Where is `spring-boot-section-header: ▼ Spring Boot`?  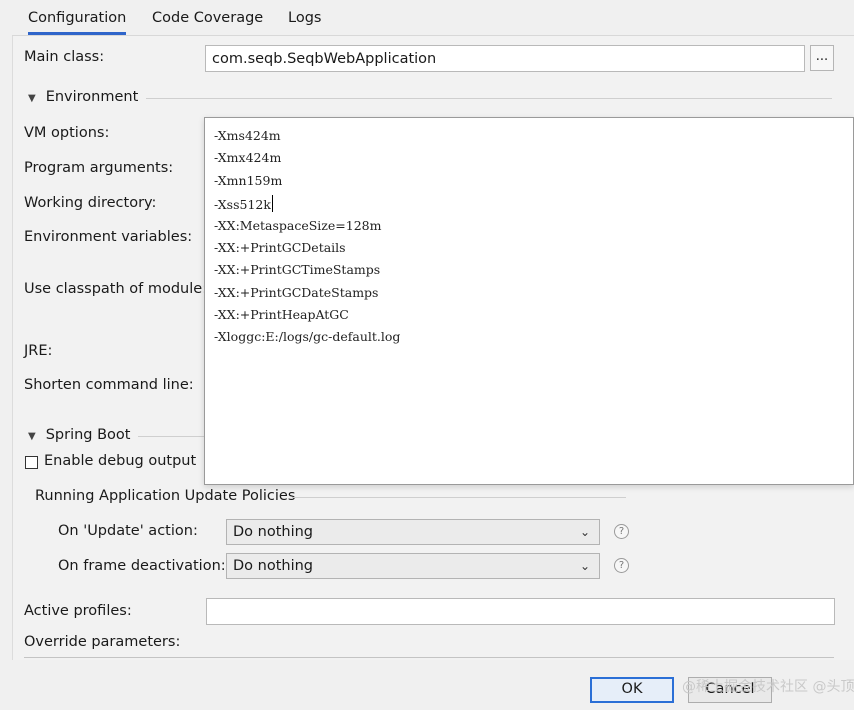 spring-boot-section-header: ▼ Spring Boot is located at coordinates (79, 435).